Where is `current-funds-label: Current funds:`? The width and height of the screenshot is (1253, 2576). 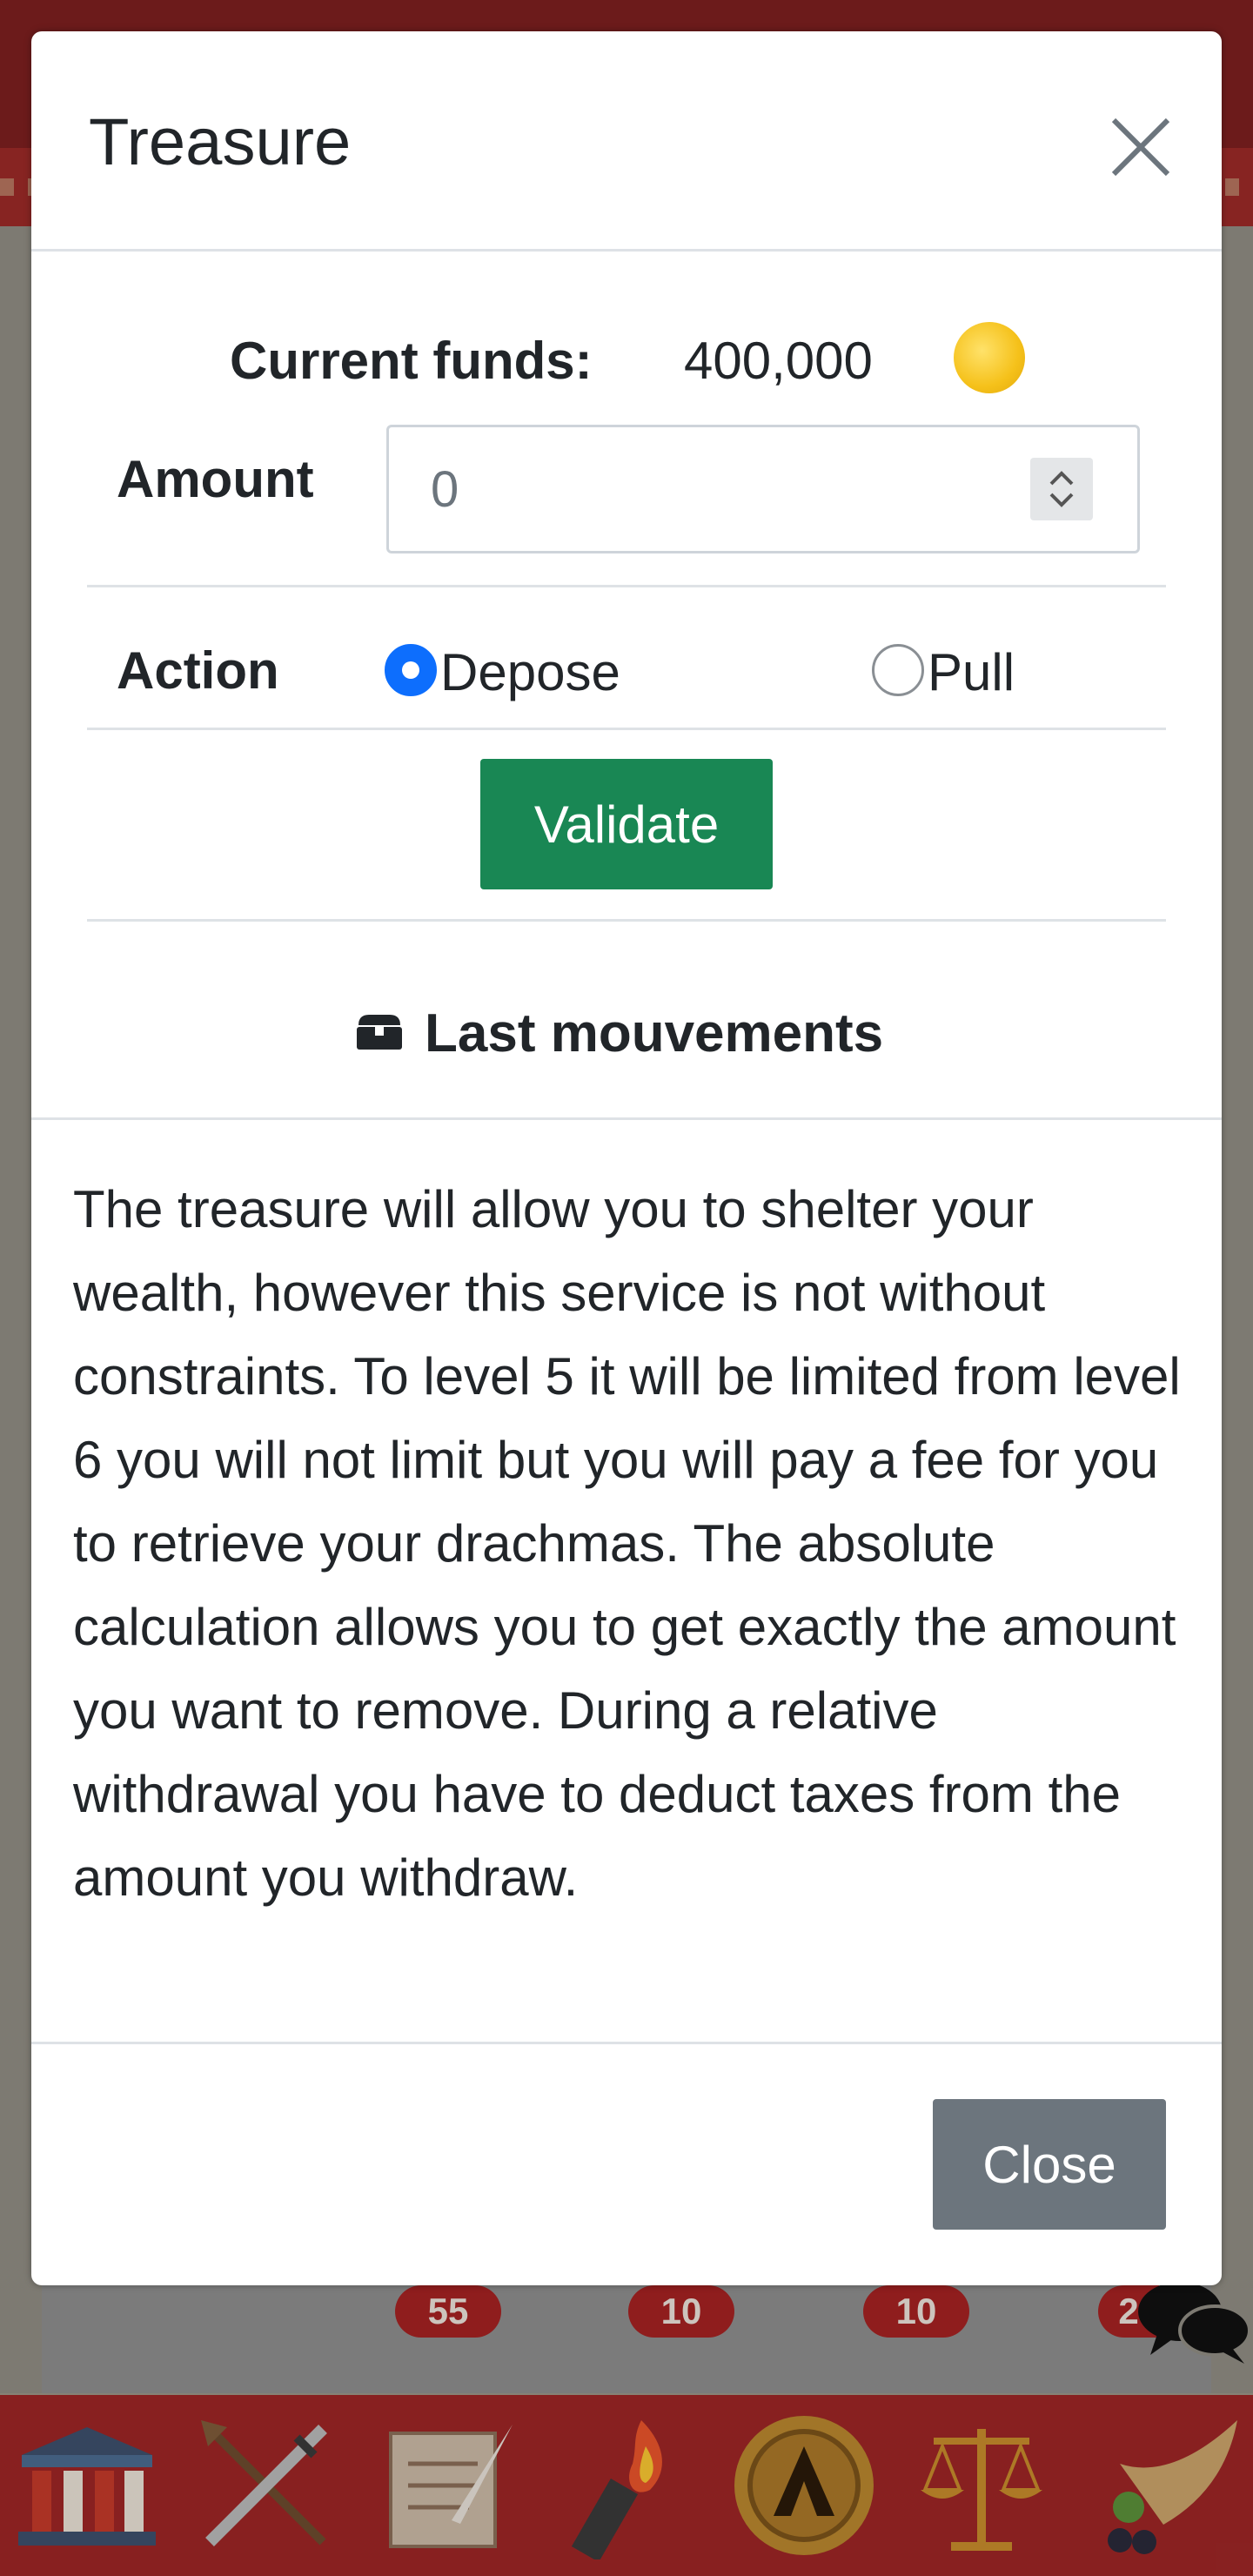 current-funds-label: Current funds: is located at coordinates (411, 361).